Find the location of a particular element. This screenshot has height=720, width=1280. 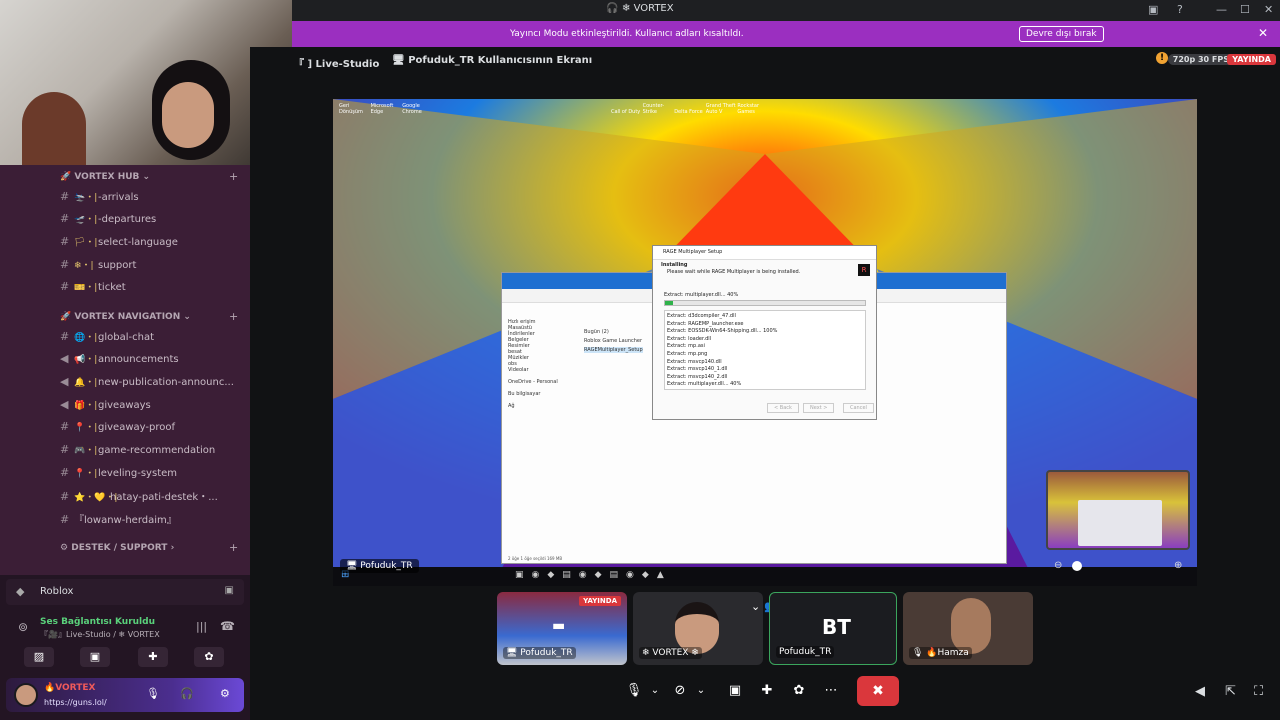

channel-support: # ❄・| support is located at coordinates (150, 268).